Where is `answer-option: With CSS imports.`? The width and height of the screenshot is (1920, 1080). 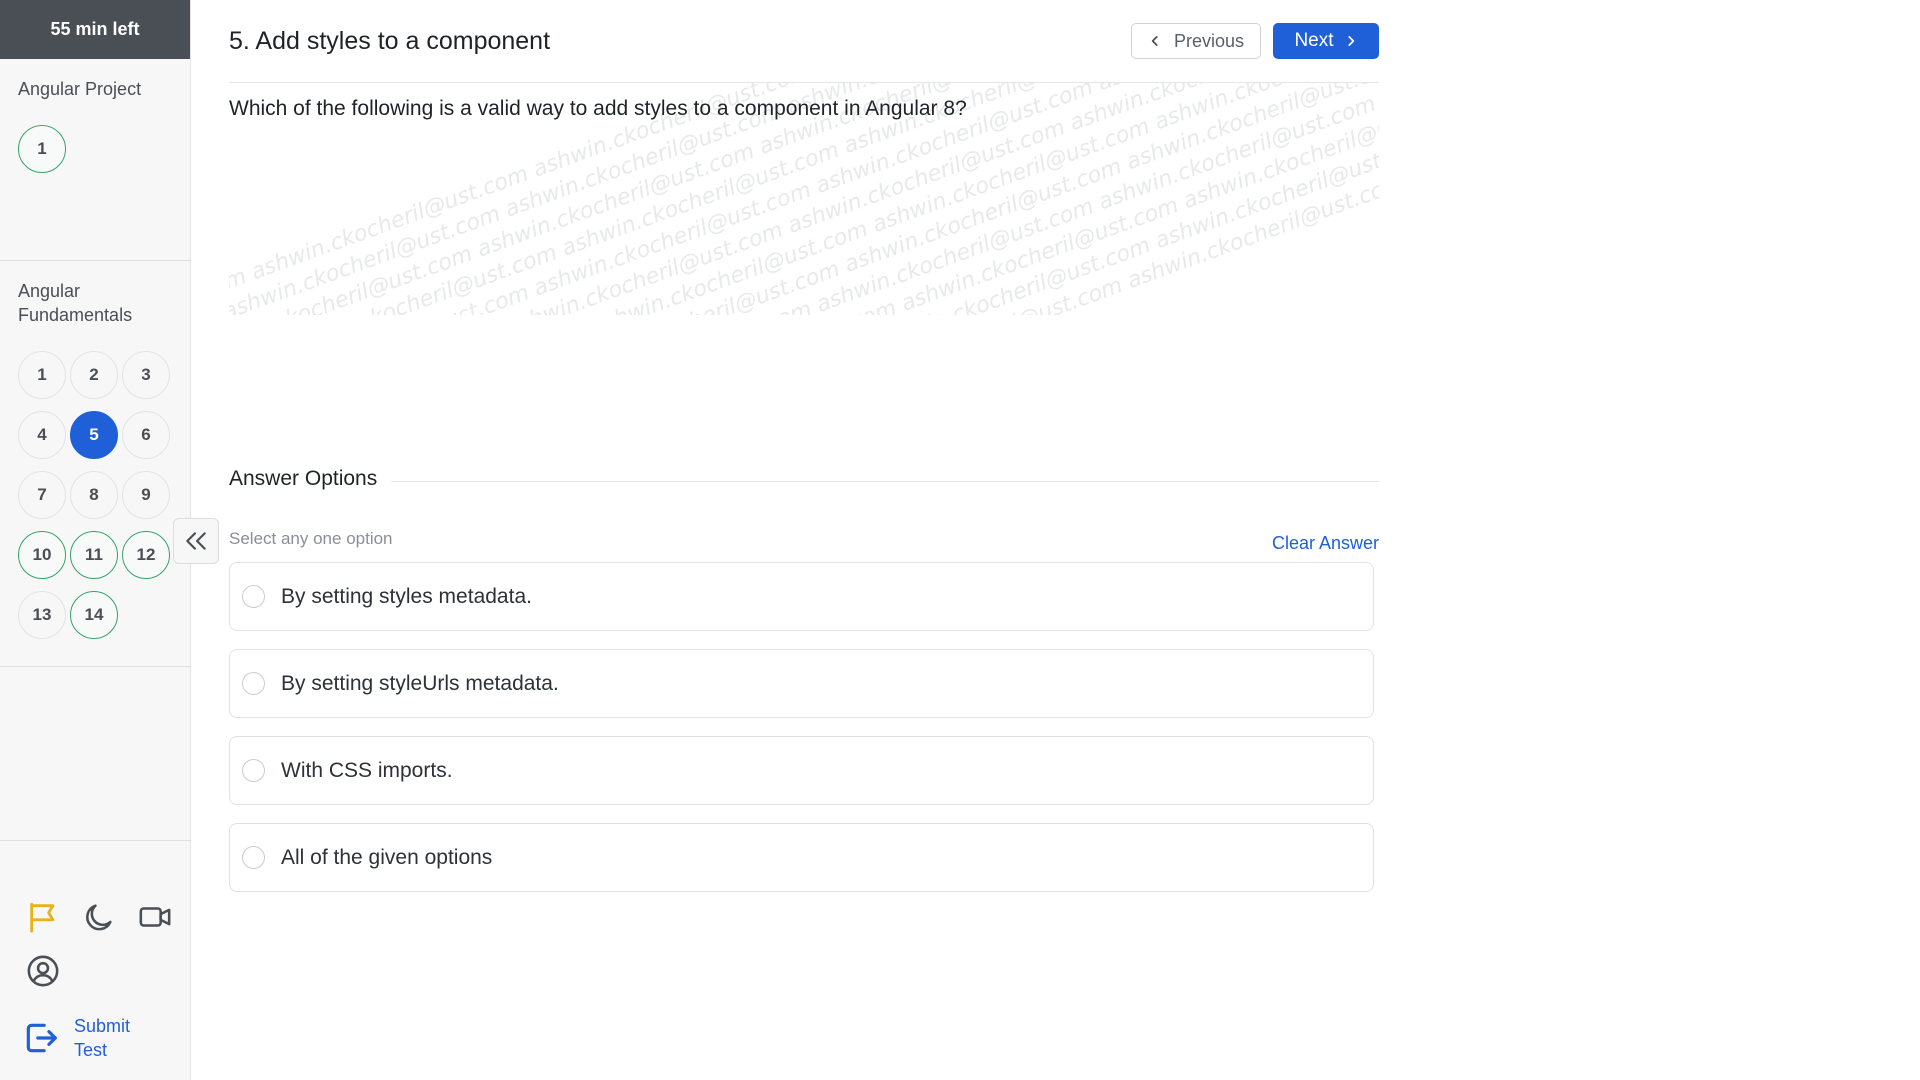
answer-option: With CSS imports. is located at coordinates (801, 770).